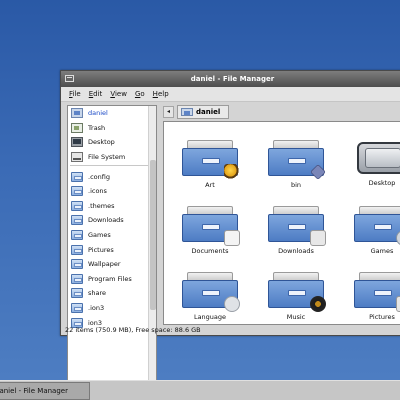 This screenshot has width=400, height=400. What do you see at coordinates (77, 127) in the screenshot?
I see `trash-icon` at bounding box center [77, 127].